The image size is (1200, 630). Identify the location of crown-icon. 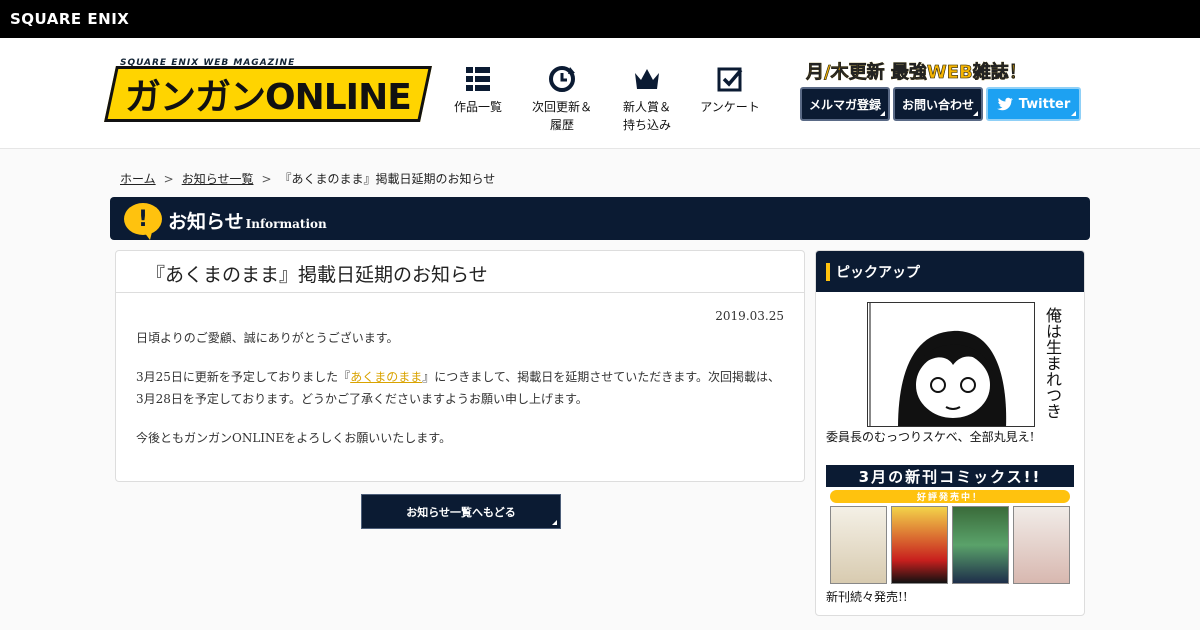
(647, 79).